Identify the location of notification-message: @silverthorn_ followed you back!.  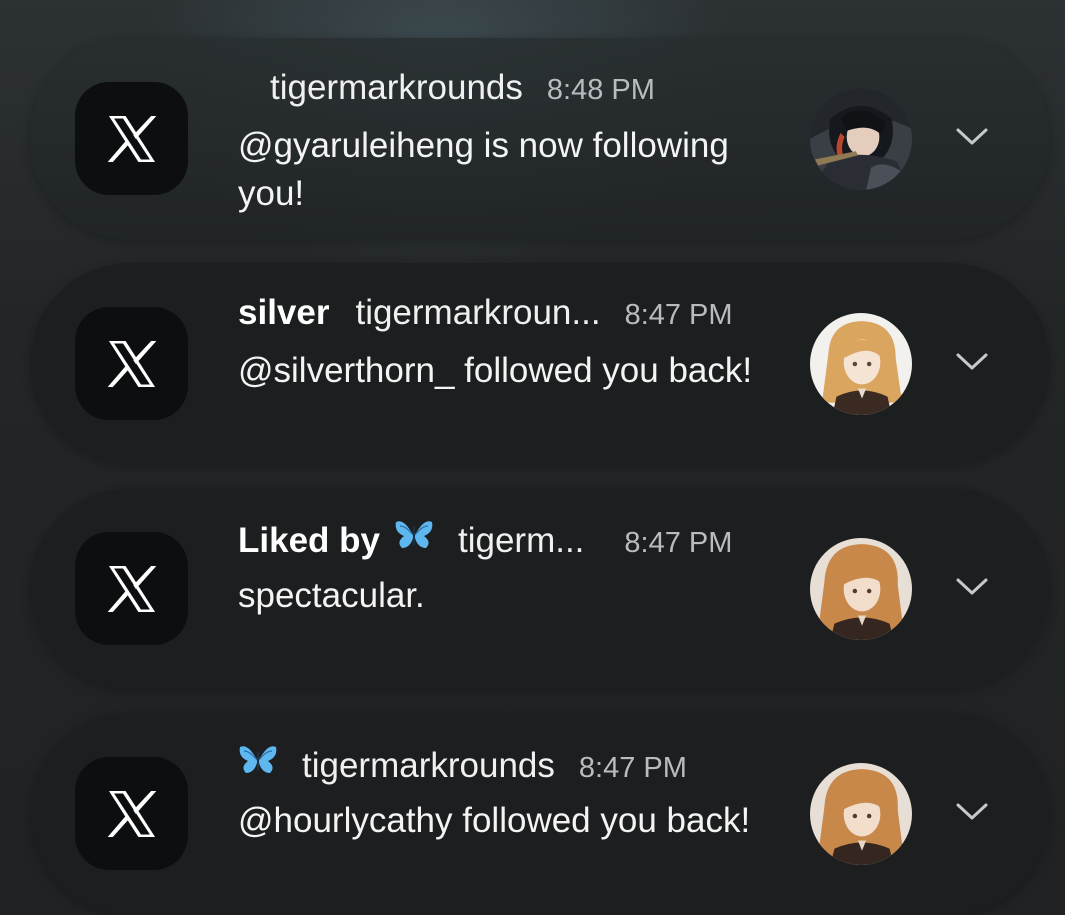
(495, 370).